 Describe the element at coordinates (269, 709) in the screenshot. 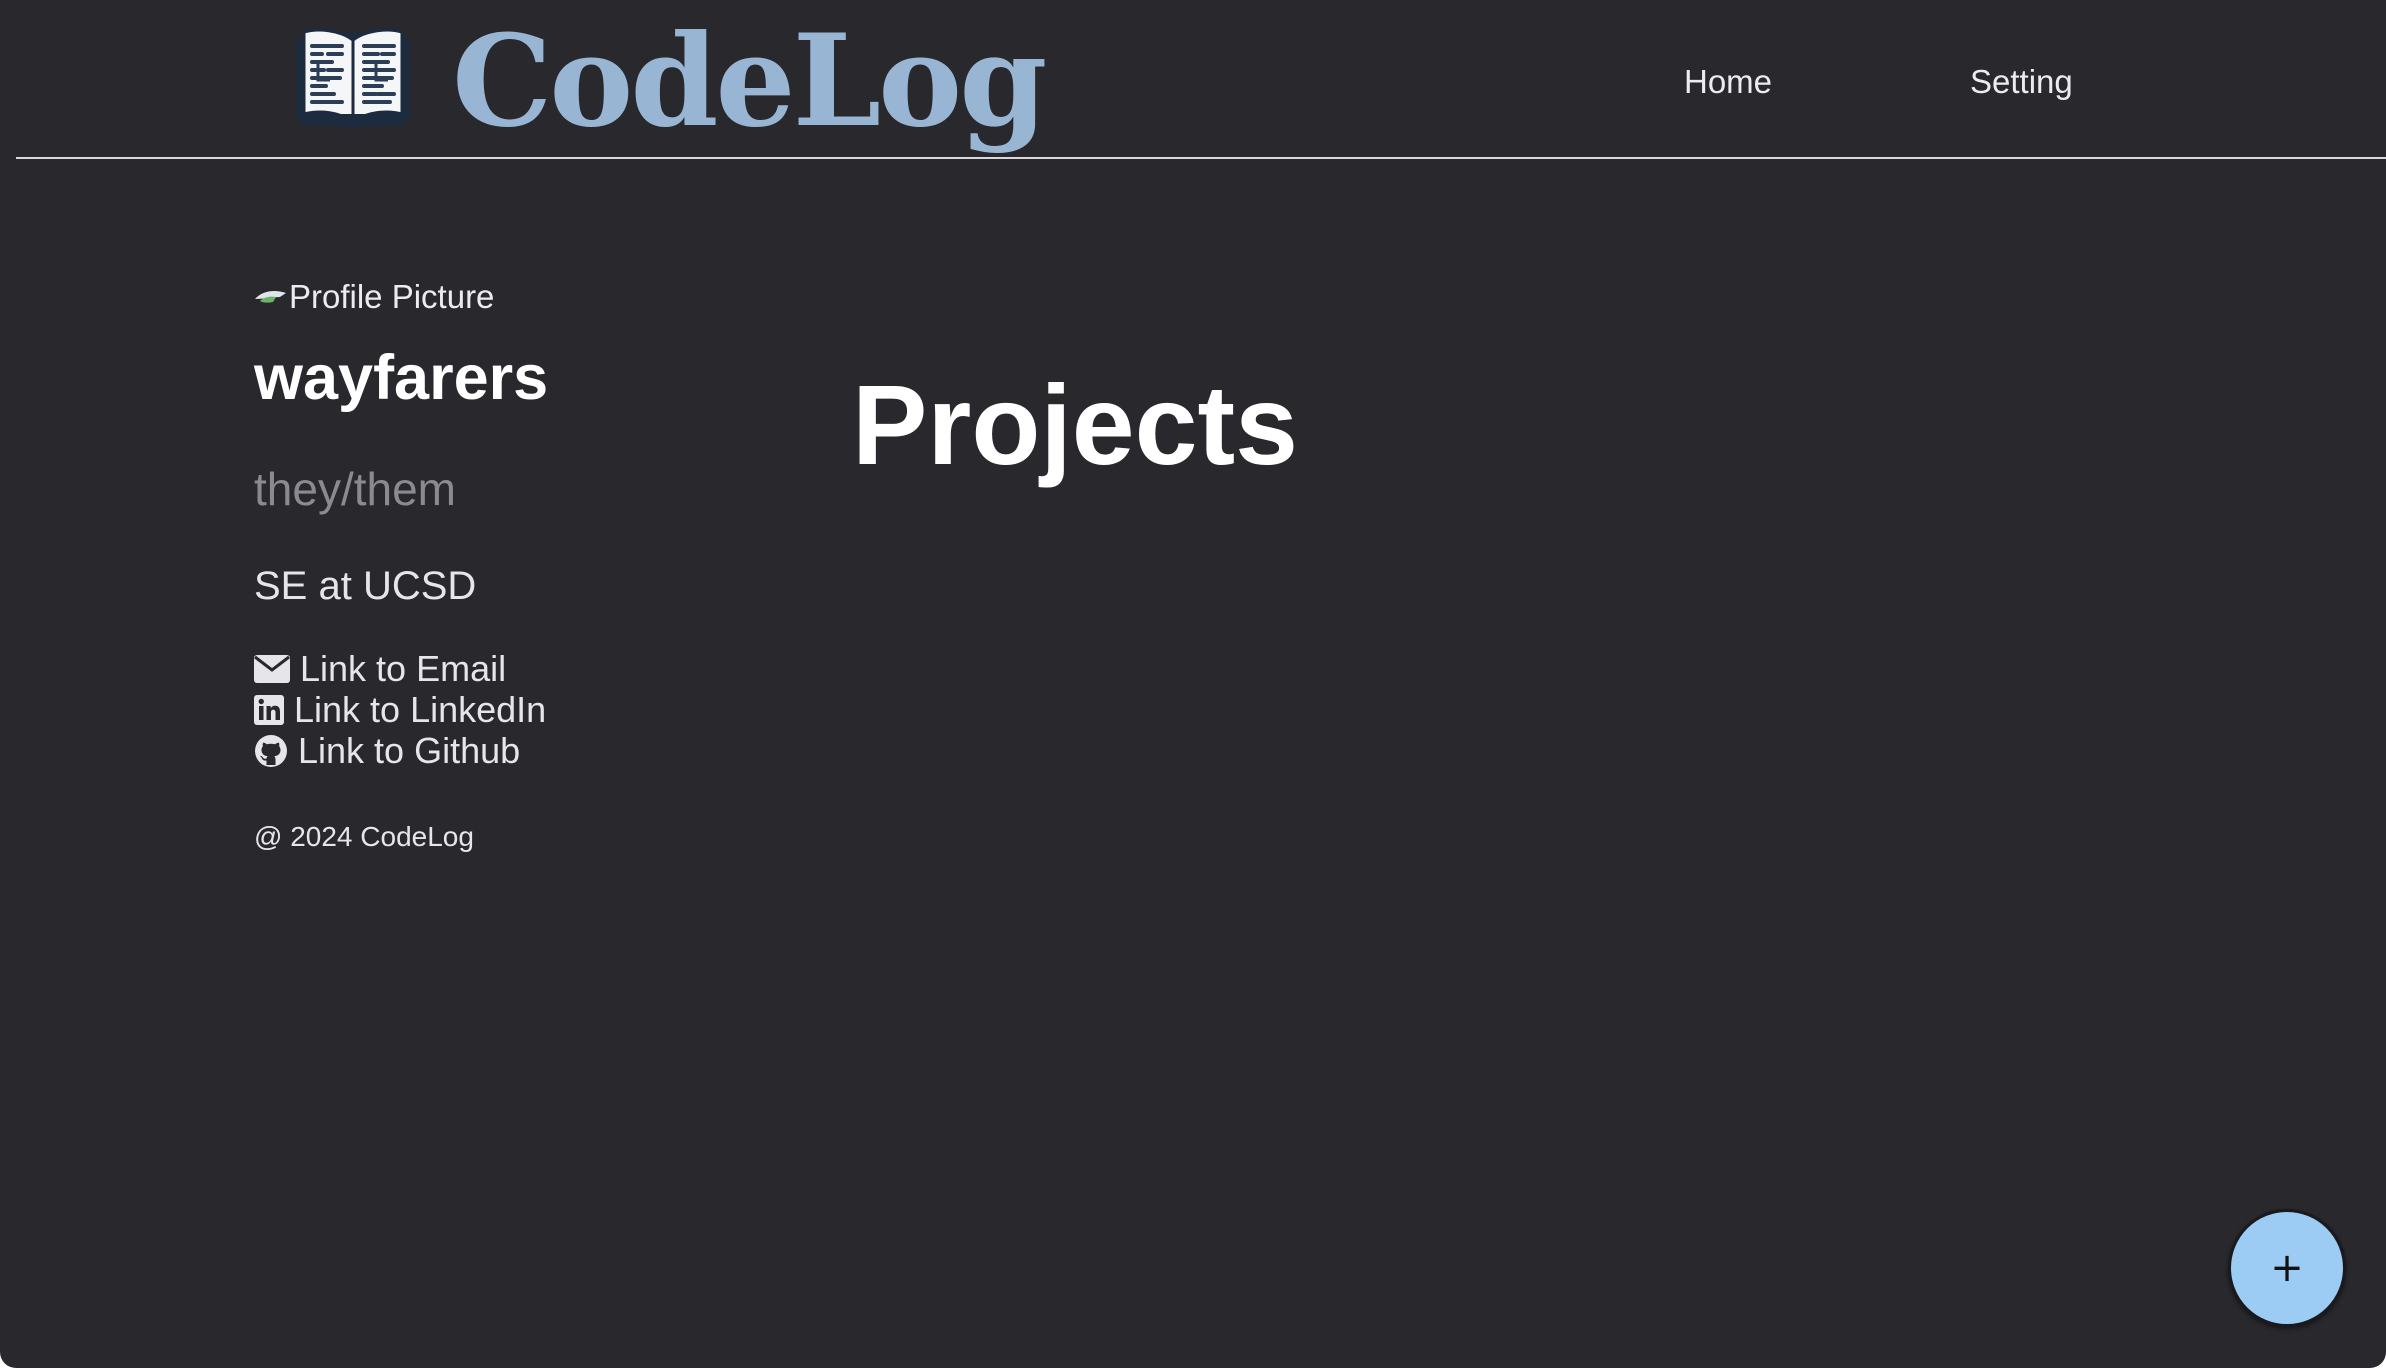

I see `linkedin-icon` at that location.